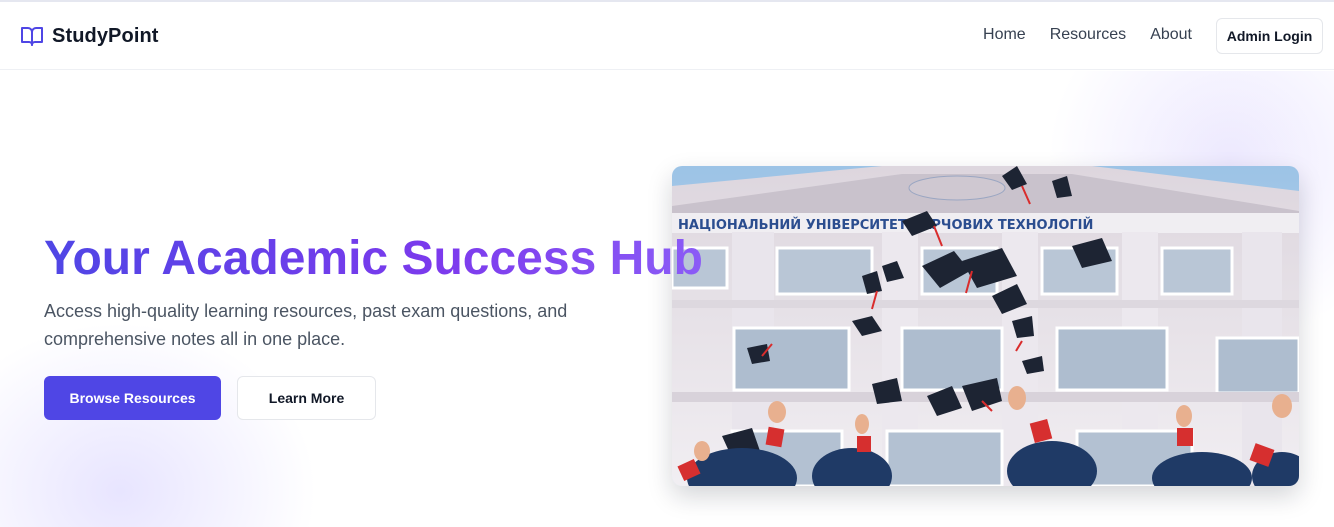  What do you see at coordinates (32, 36) in the screenshot?
I see `open-book-icon` at bounding box center [32, 36].